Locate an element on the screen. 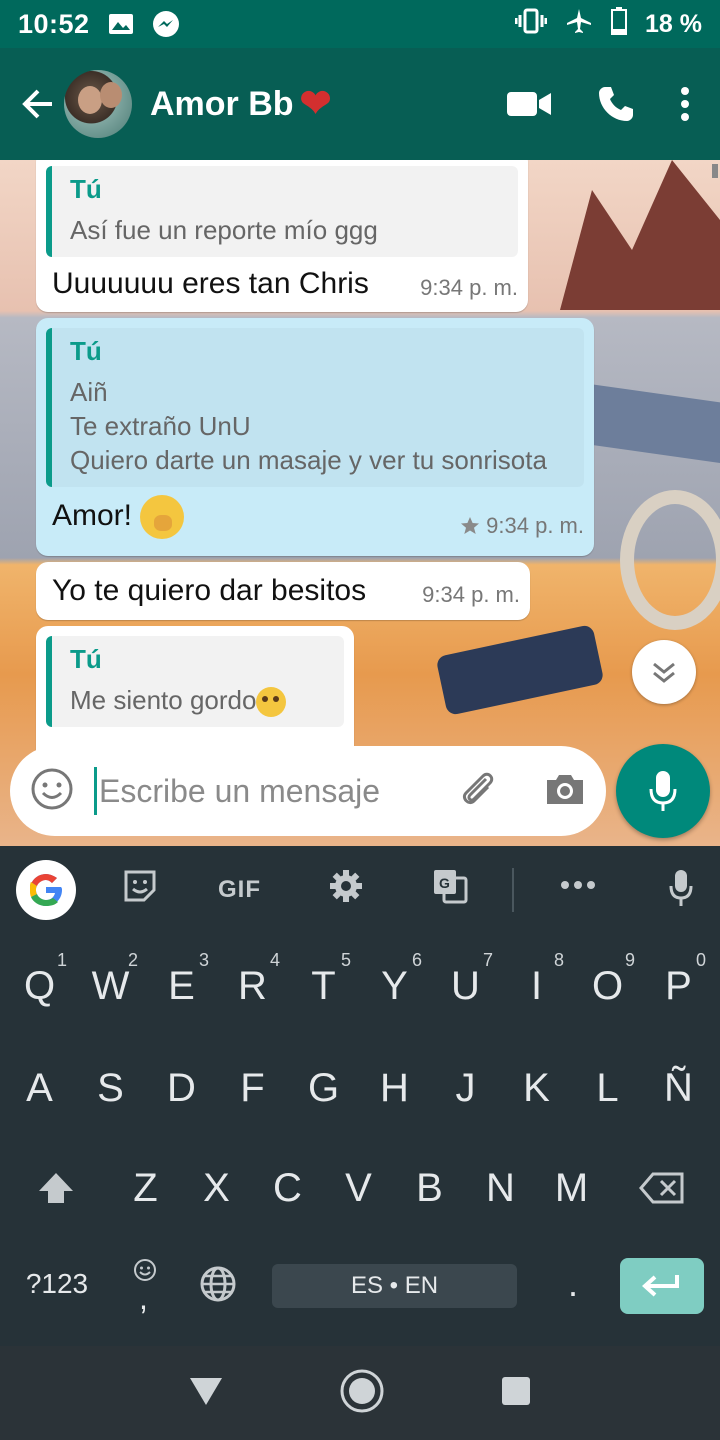  space-bar: ES • EN is located at coordinates (394, 1286).